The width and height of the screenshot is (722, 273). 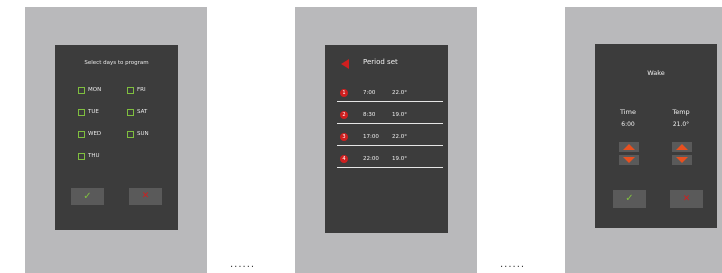 What do you see at coordinates (380, 62) in the screenshot?
I see `period-set-title: Period set` at bounding box center [380, 62].